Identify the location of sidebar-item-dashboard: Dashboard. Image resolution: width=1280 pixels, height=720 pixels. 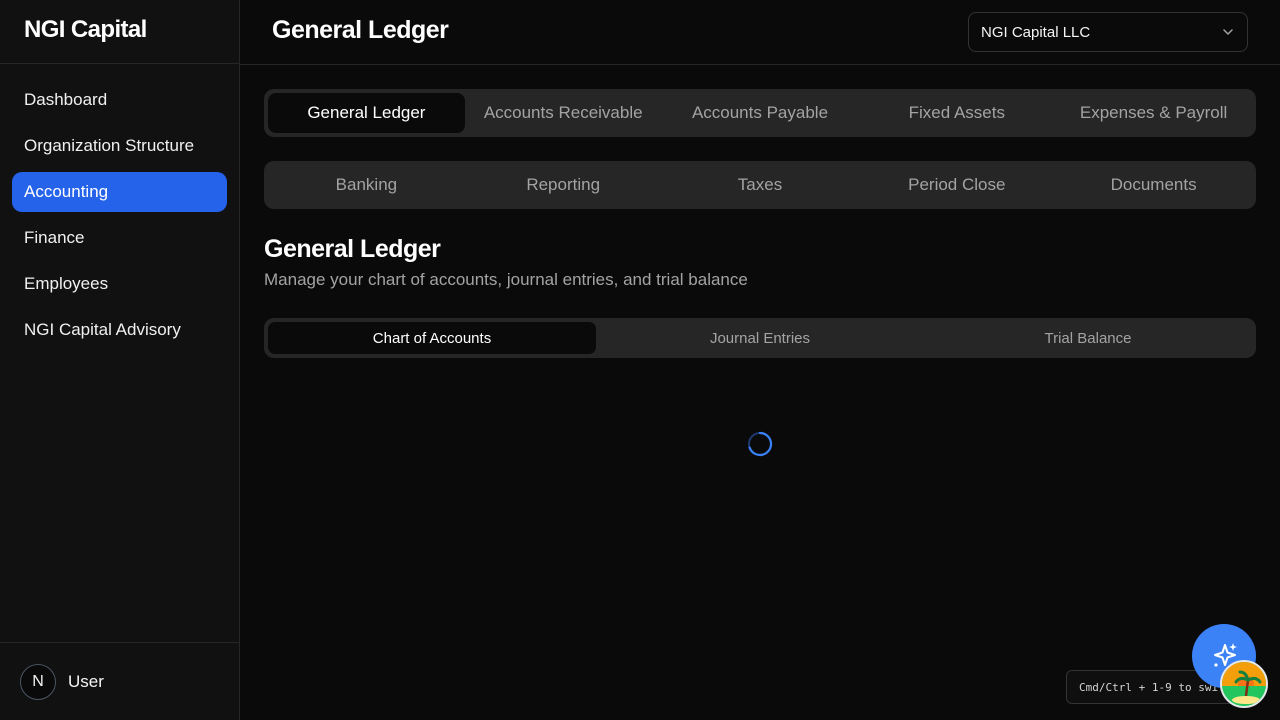
(119, 100).